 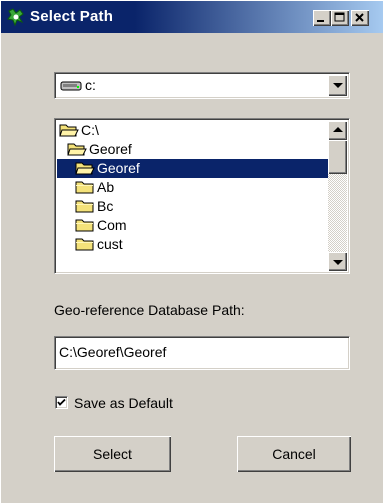 I want to click on minimize-button, so click(x=322, y=18).